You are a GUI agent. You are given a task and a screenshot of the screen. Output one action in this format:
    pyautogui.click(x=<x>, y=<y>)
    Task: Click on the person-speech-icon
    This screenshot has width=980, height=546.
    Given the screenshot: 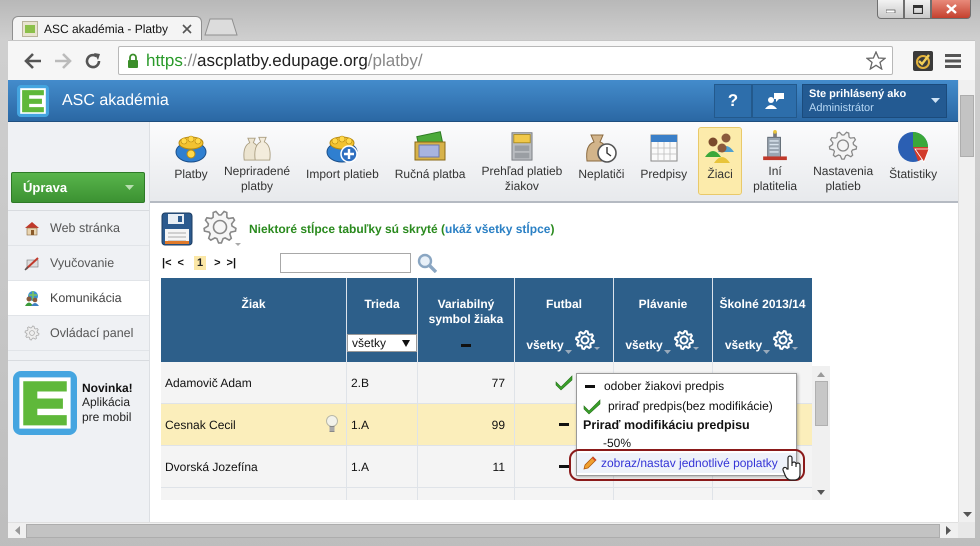 What is the action you would take?
    pyautogui.click(x=774, y=101)
    